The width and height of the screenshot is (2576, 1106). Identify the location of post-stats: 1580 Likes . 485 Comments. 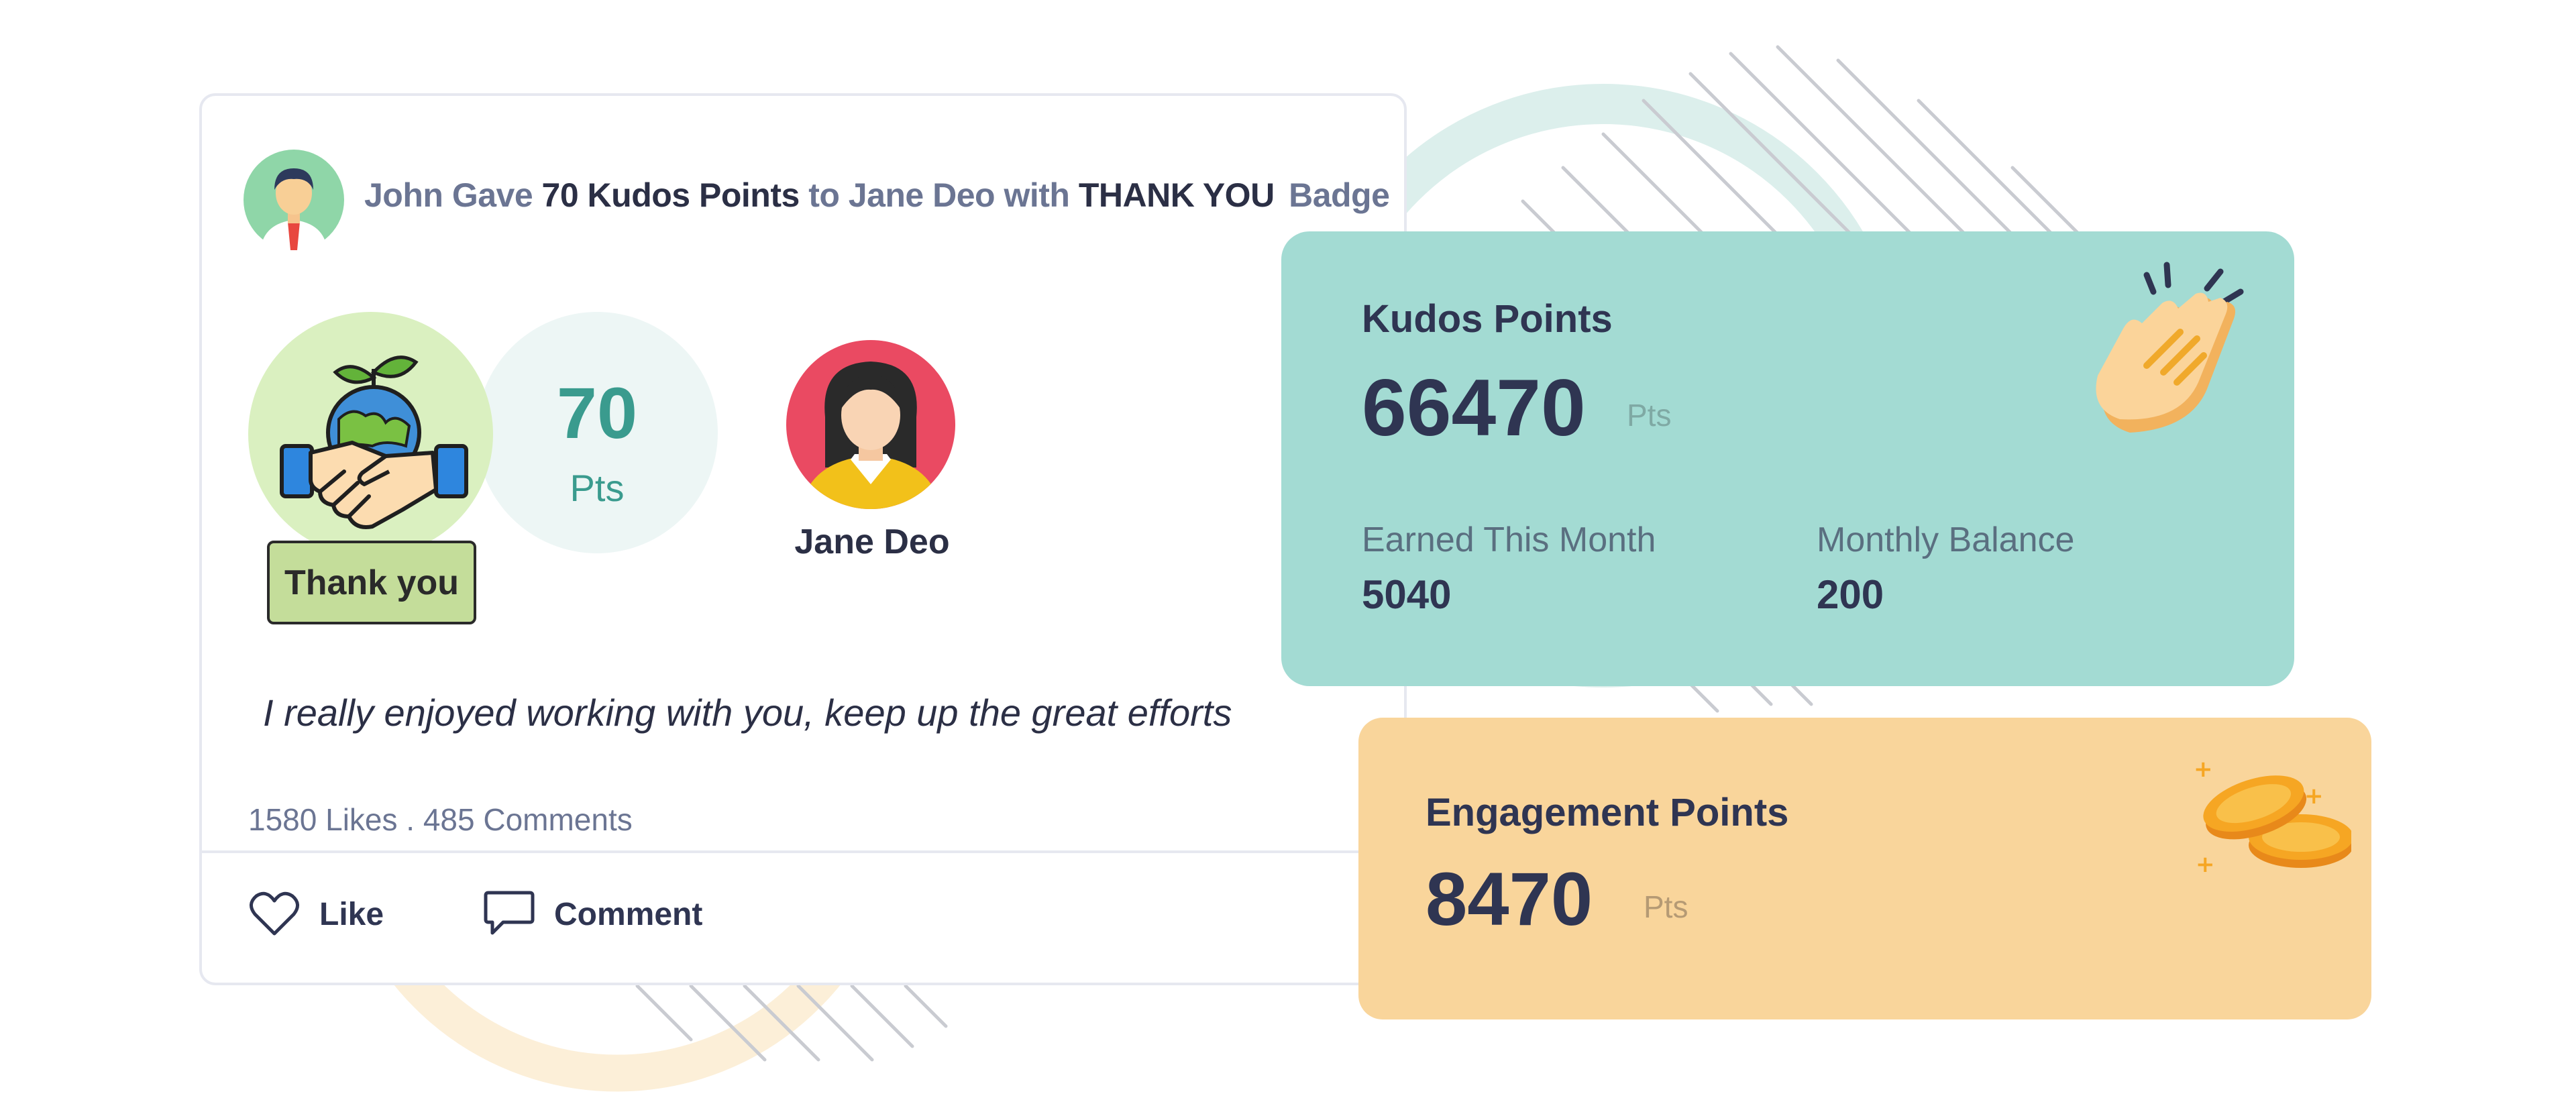
(440, 819).